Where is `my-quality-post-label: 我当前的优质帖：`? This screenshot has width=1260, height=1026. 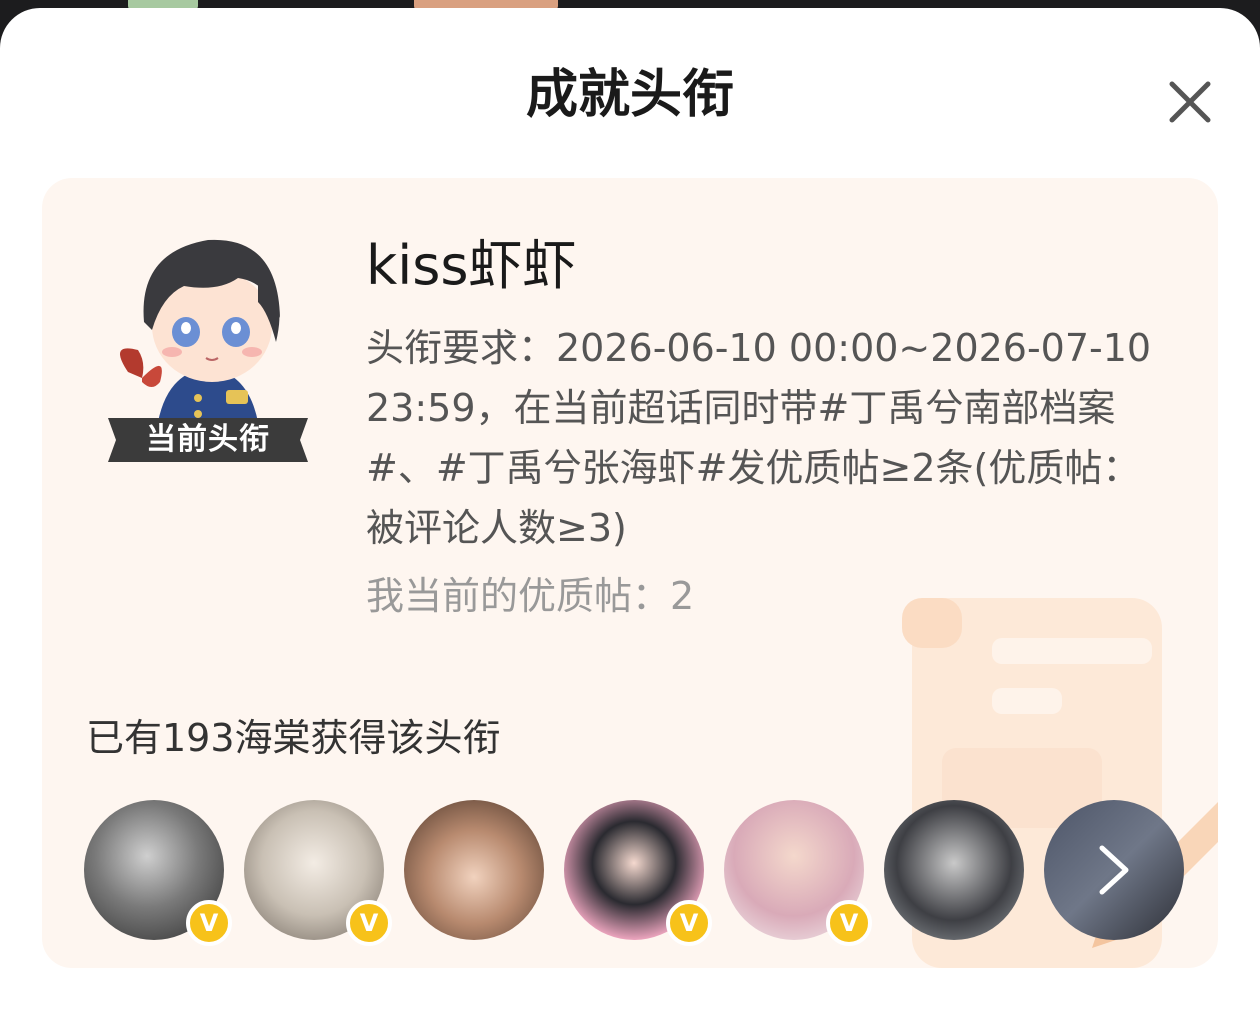
my-quality-post-label: 我当前的优质帖： is located at coordinates (518, 596).